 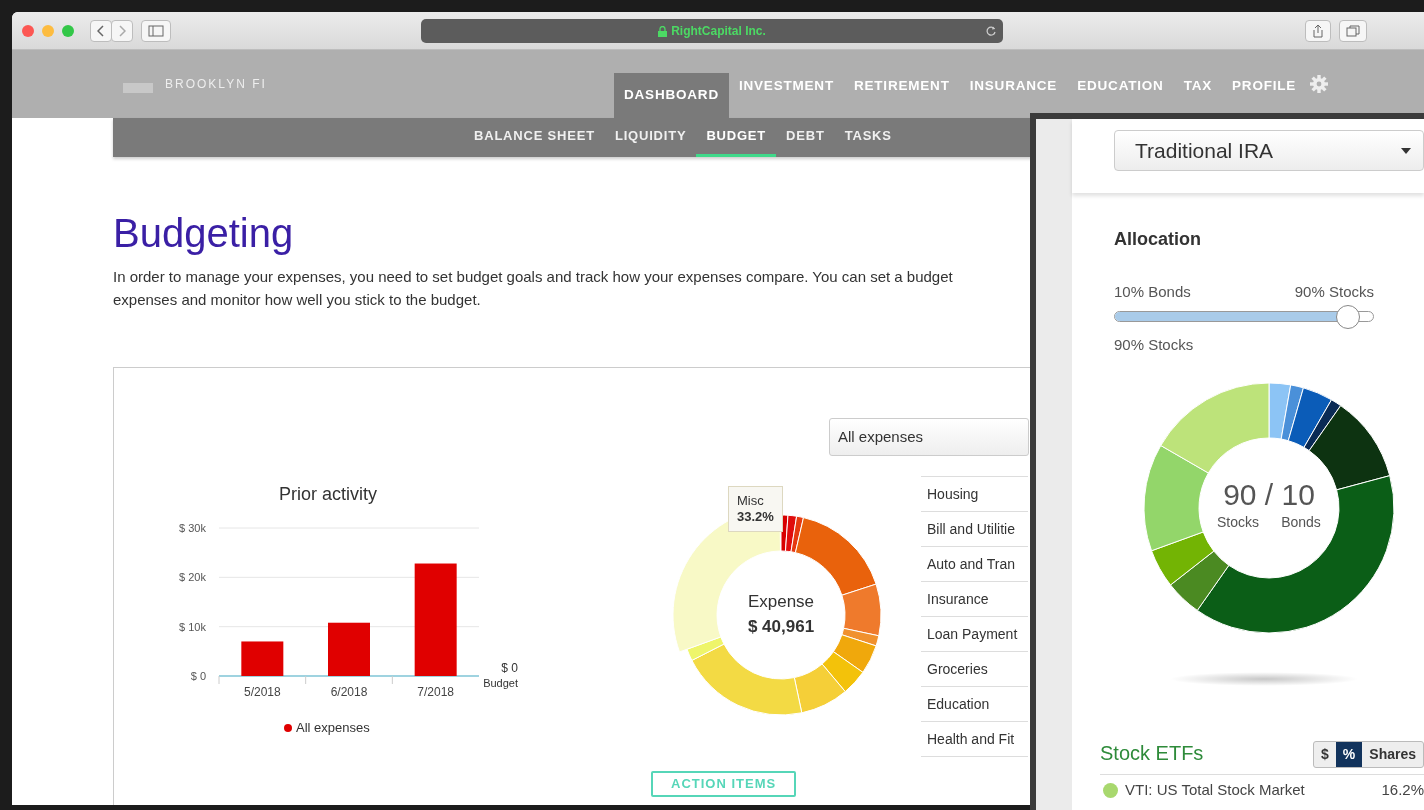 I want to click on logo-icon, so click(x=138, y=88).